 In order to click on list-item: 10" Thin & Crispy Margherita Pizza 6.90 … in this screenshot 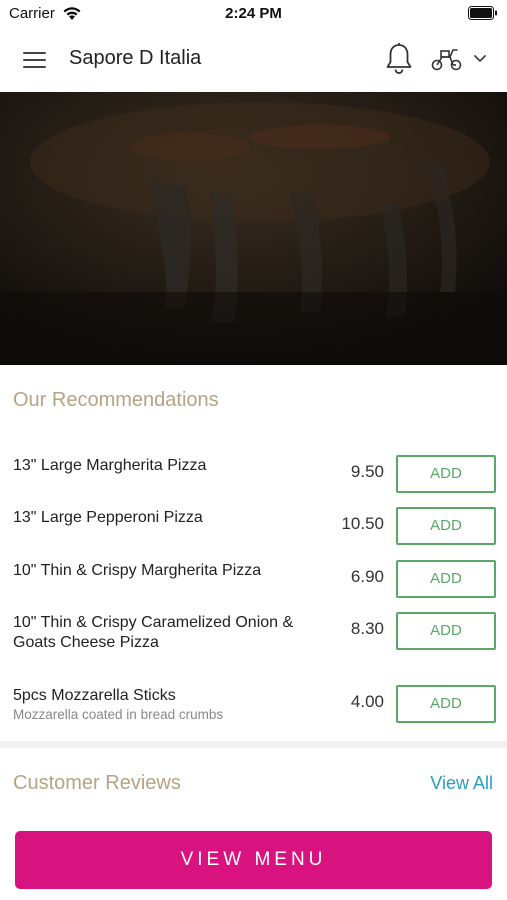, I will do `click(253, 571)`.